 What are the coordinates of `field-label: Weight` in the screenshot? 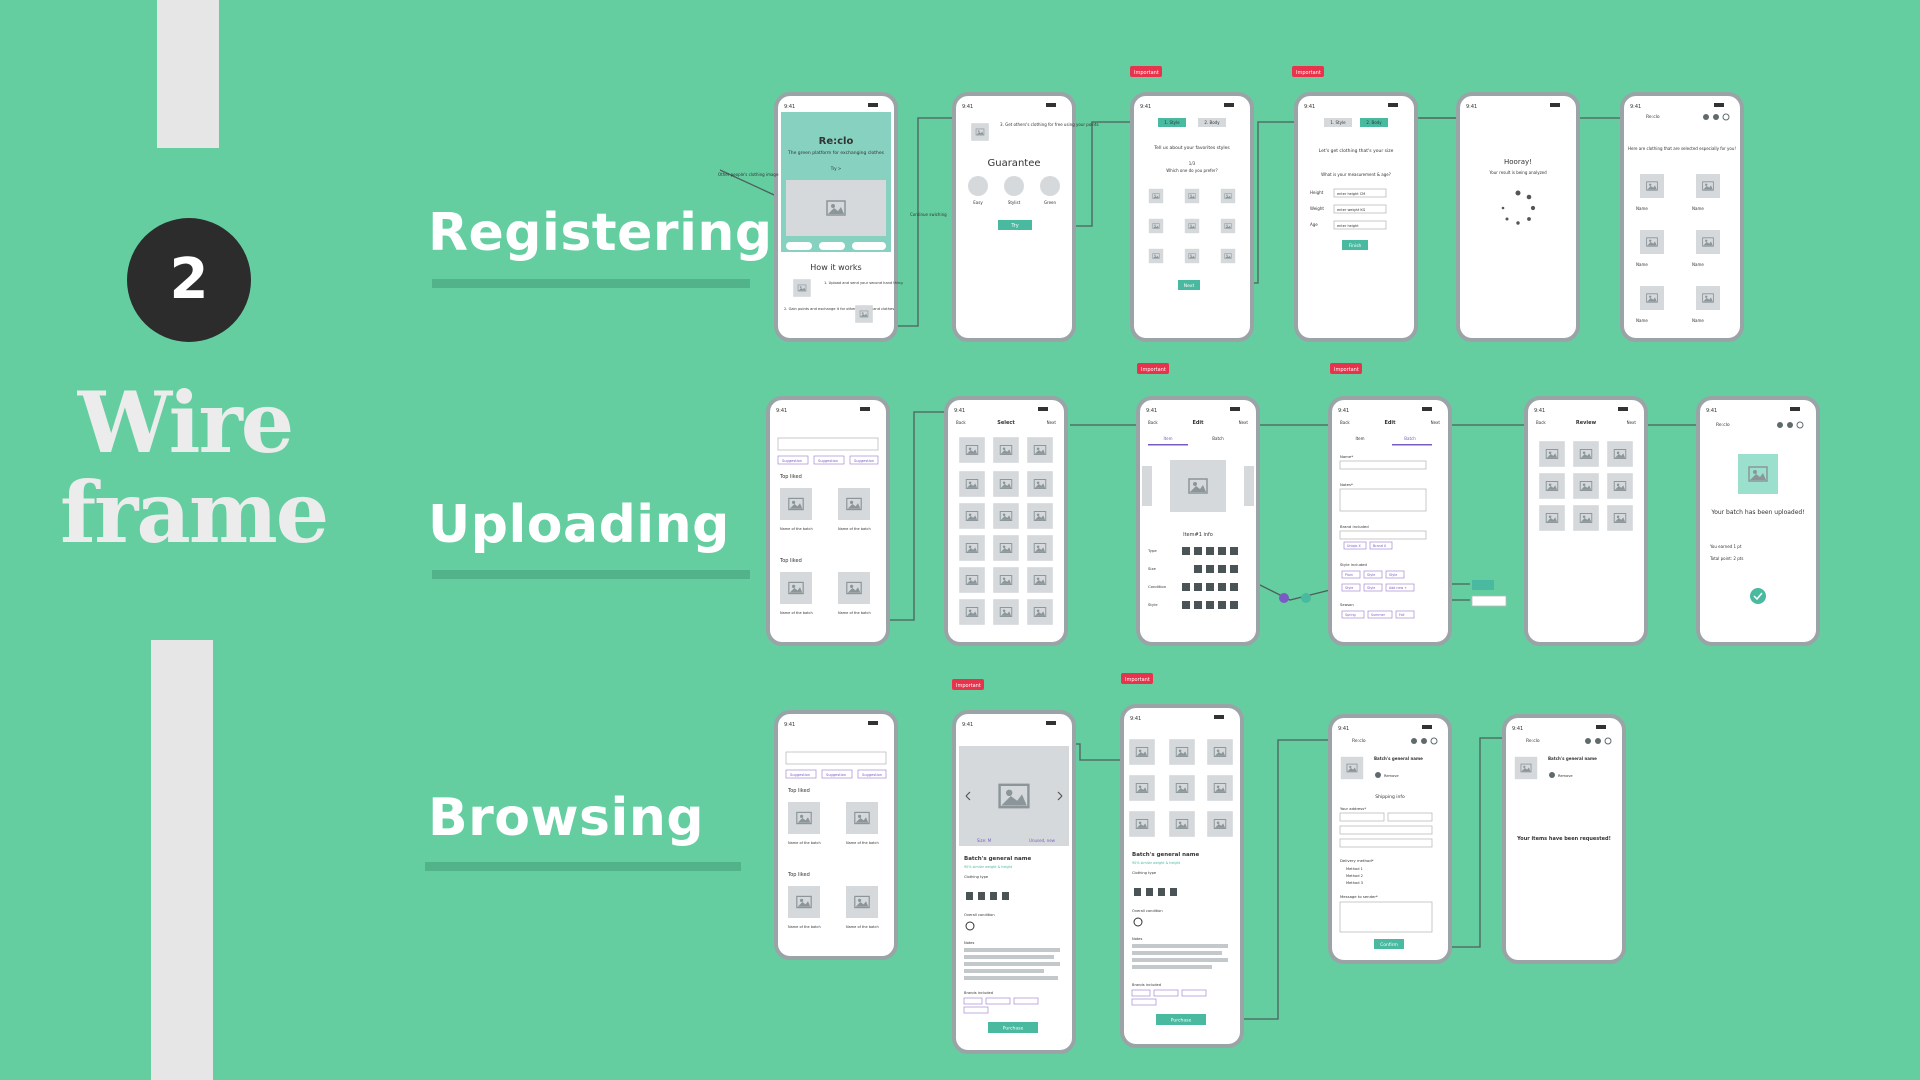 It's located at (1317, 208).